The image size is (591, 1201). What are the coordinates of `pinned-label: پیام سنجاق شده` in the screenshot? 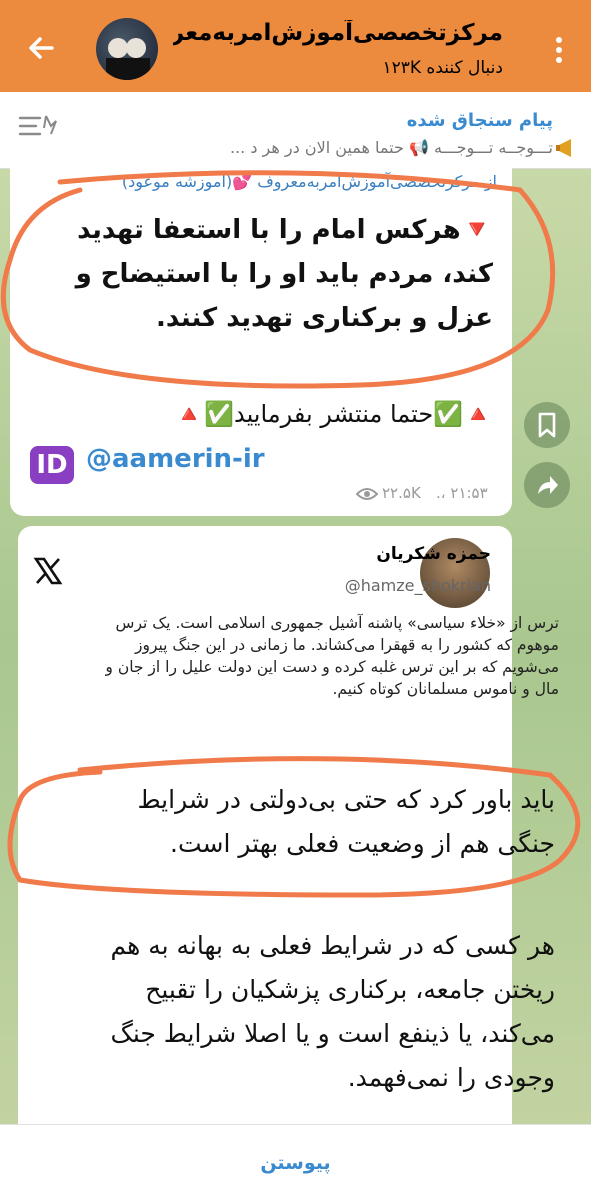 It's located at (479, 120).